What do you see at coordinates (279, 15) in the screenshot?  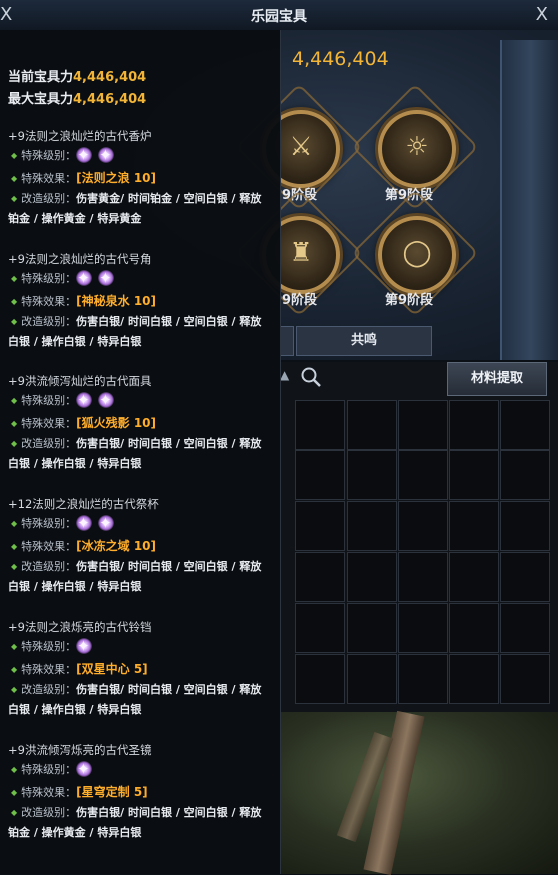 I see `title-bar: X 乐园宝具 X` at bounding box center [279, 15].